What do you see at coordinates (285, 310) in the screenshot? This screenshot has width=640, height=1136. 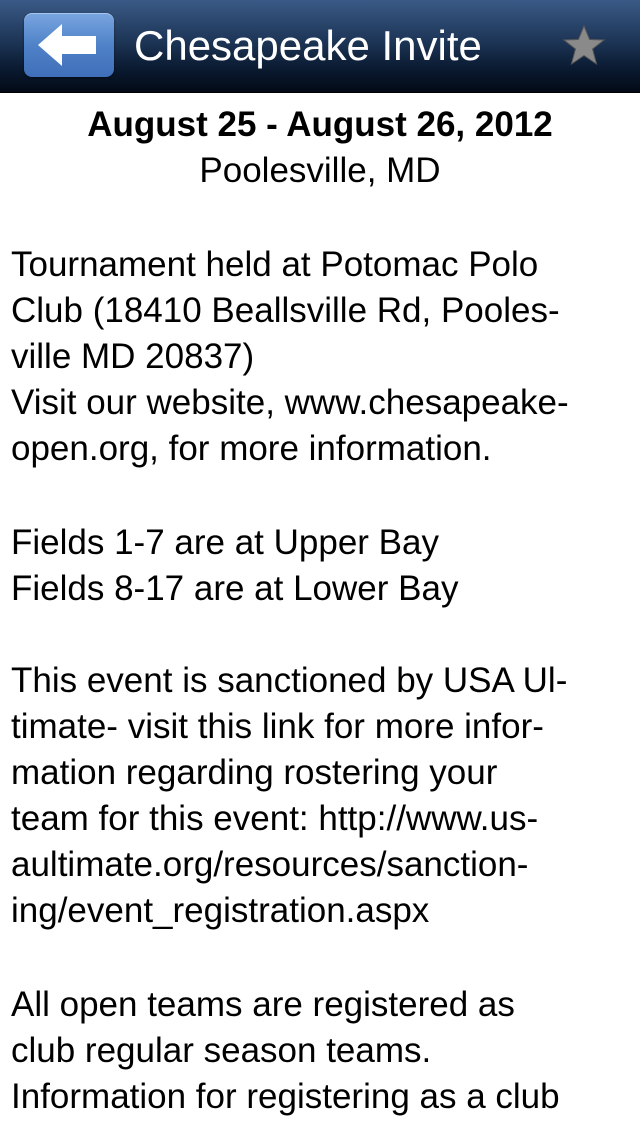 I see `description-line: Club (18410 Beallsville Rd, Pooles-` at bounding box center [285, 310].